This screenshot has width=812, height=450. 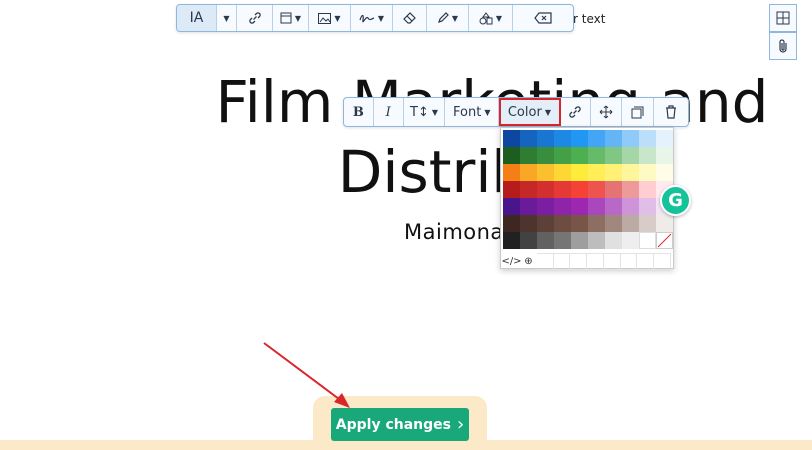 I want to click on crosshair-icon: ⊕, so click(x=528, y=261).